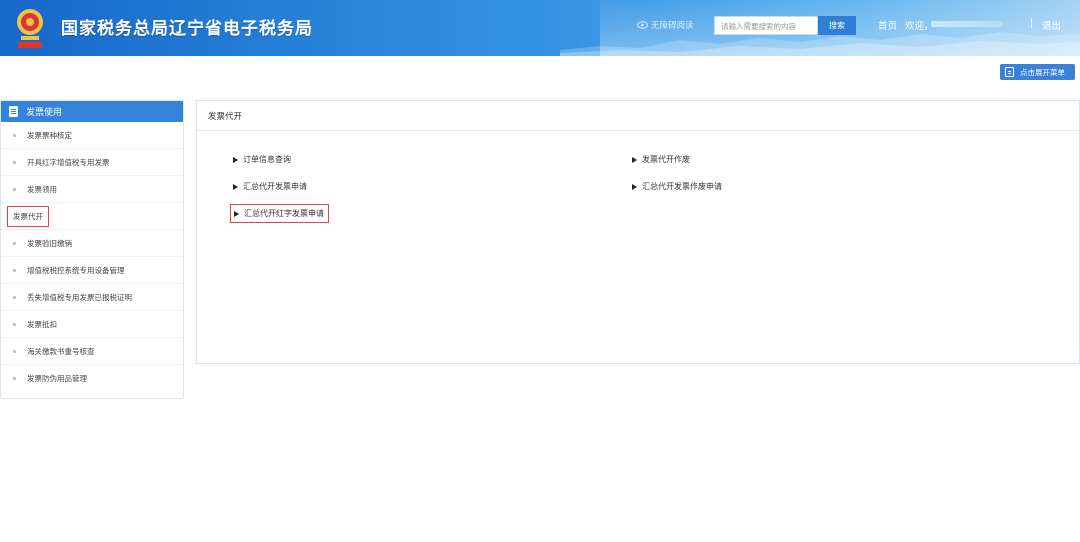 The width and height of the screenshot is (1080, 542). Describe the element at coordinates (30, 28) in the screenshot. I see `tax-emblem-icon` at that location.